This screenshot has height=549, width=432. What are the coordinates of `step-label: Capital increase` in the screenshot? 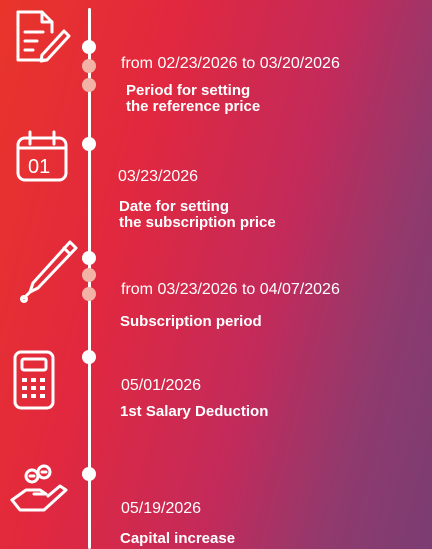 It's located at (178, 538).